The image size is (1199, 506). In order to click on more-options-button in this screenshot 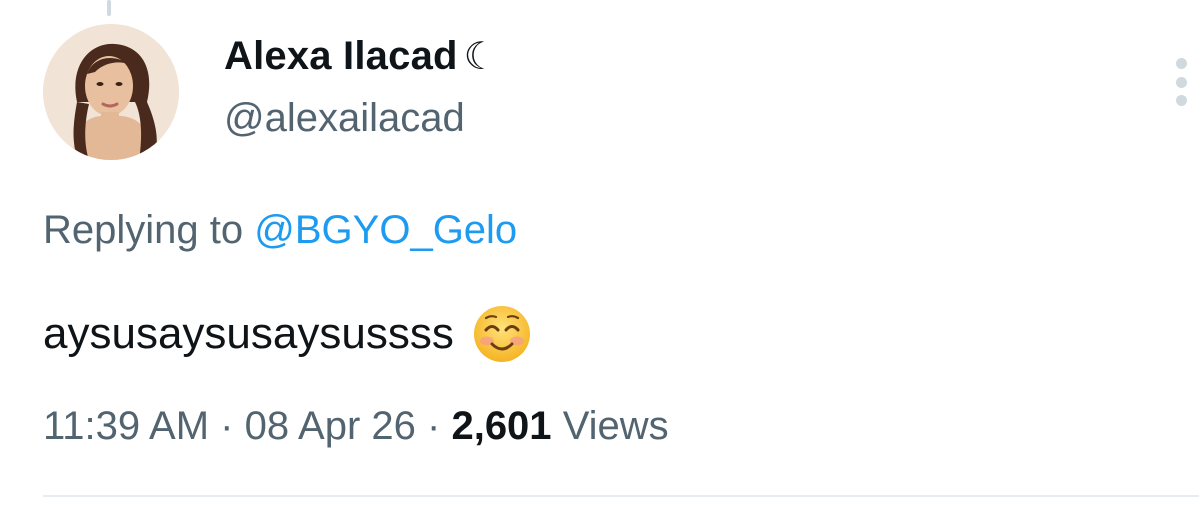, I will do `click(1181, 82)`.